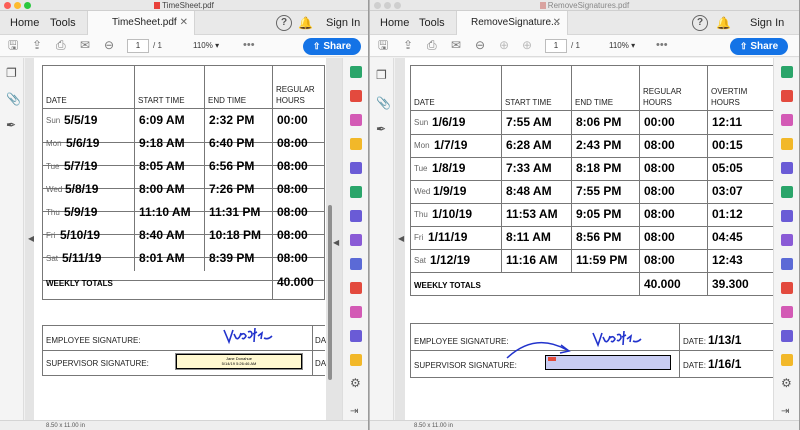 The height and width of the screenshot is (430, 800). I want to click on row-end: 2:43 PM, so click(599, 145).